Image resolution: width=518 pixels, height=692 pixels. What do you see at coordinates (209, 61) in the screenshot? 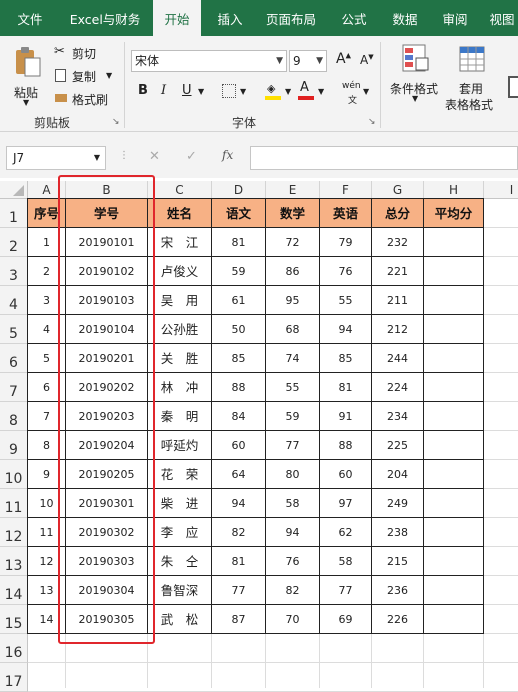
I see `font-name-combo: 宋体 ▼` at bounding box center [209, 61].